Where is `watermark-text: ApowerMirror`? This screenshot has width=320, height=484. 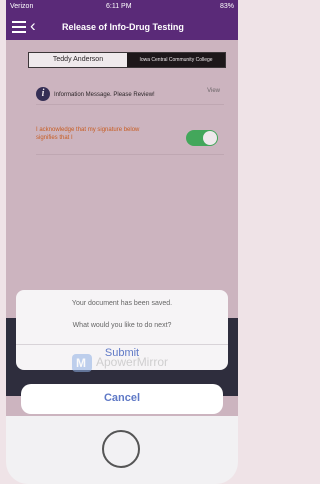
watermark-text: ApowerMirror is located at coordinates (132, 362).